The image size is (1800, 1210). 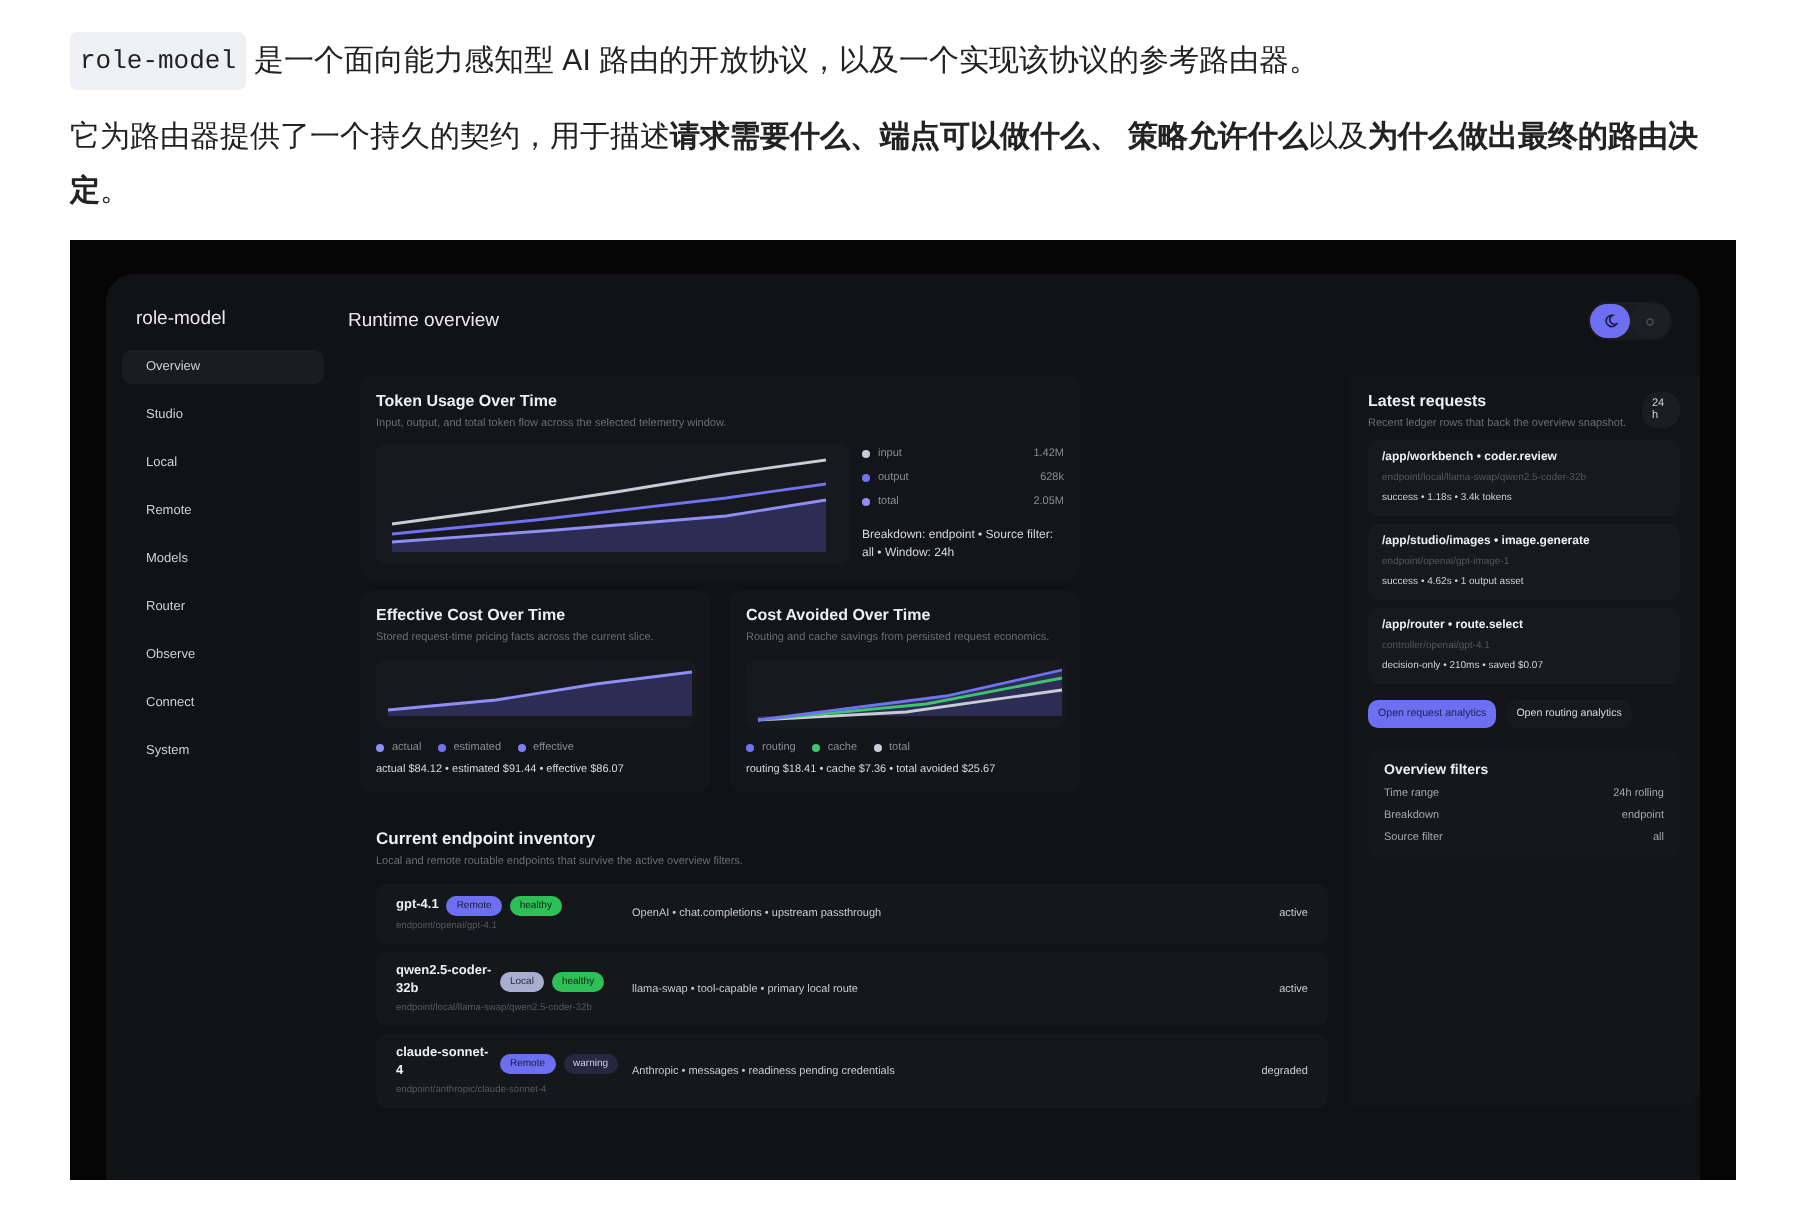 I want to click on paragraph-text: 是一个面向能力感知型 AI 路由的开放协议，以及一个实现该协议的参考路由器。, so click(x=787, y=62).